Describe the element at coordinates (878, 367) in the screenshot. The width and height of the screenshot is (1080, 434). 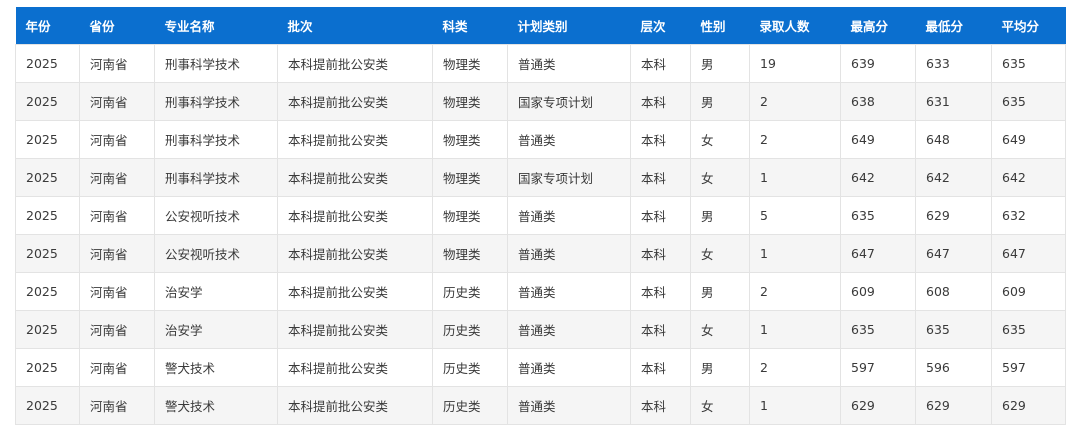
I see `cell-highest-score: 597` at that location.